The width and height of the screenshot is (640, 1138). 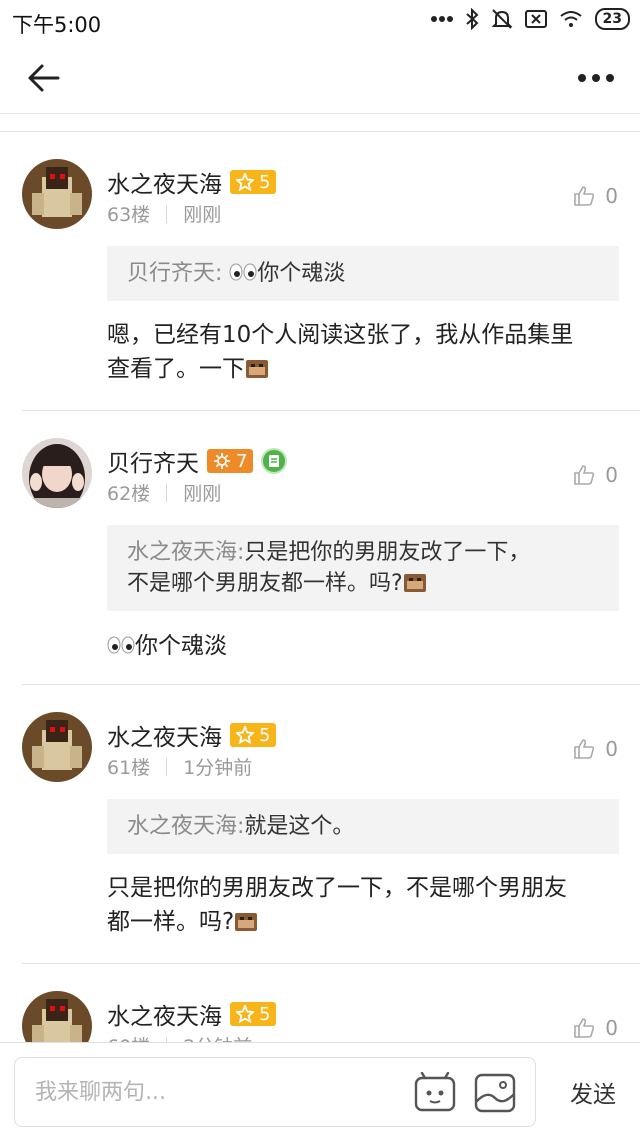 What do you see at coordinates (363, 905) in the screenshot?
I see `comment-body: 只是把你的男朋友改了一下，不是哪个男朋友 都一样。吗?` at bounding box center [363, 905].